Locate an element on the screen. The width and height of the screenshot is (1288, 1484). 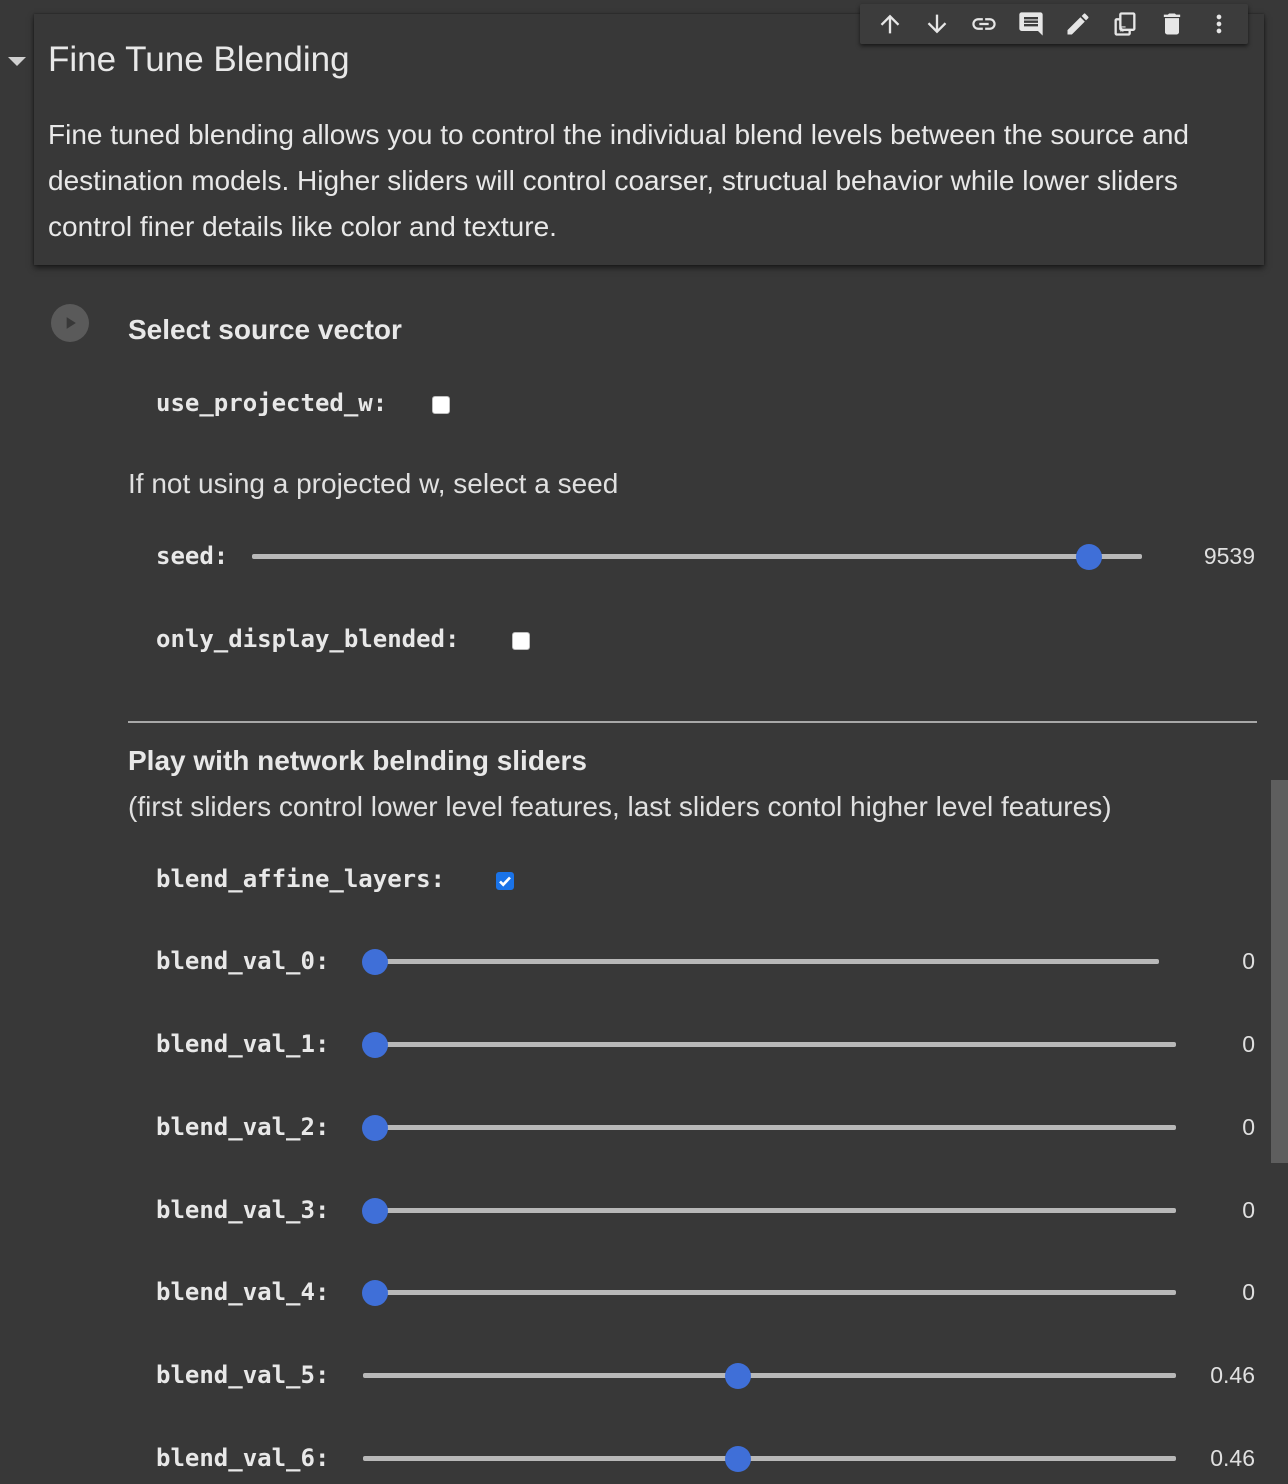
blend-val-6-label: blend_val_6: is located at coordinates (243, 1458).